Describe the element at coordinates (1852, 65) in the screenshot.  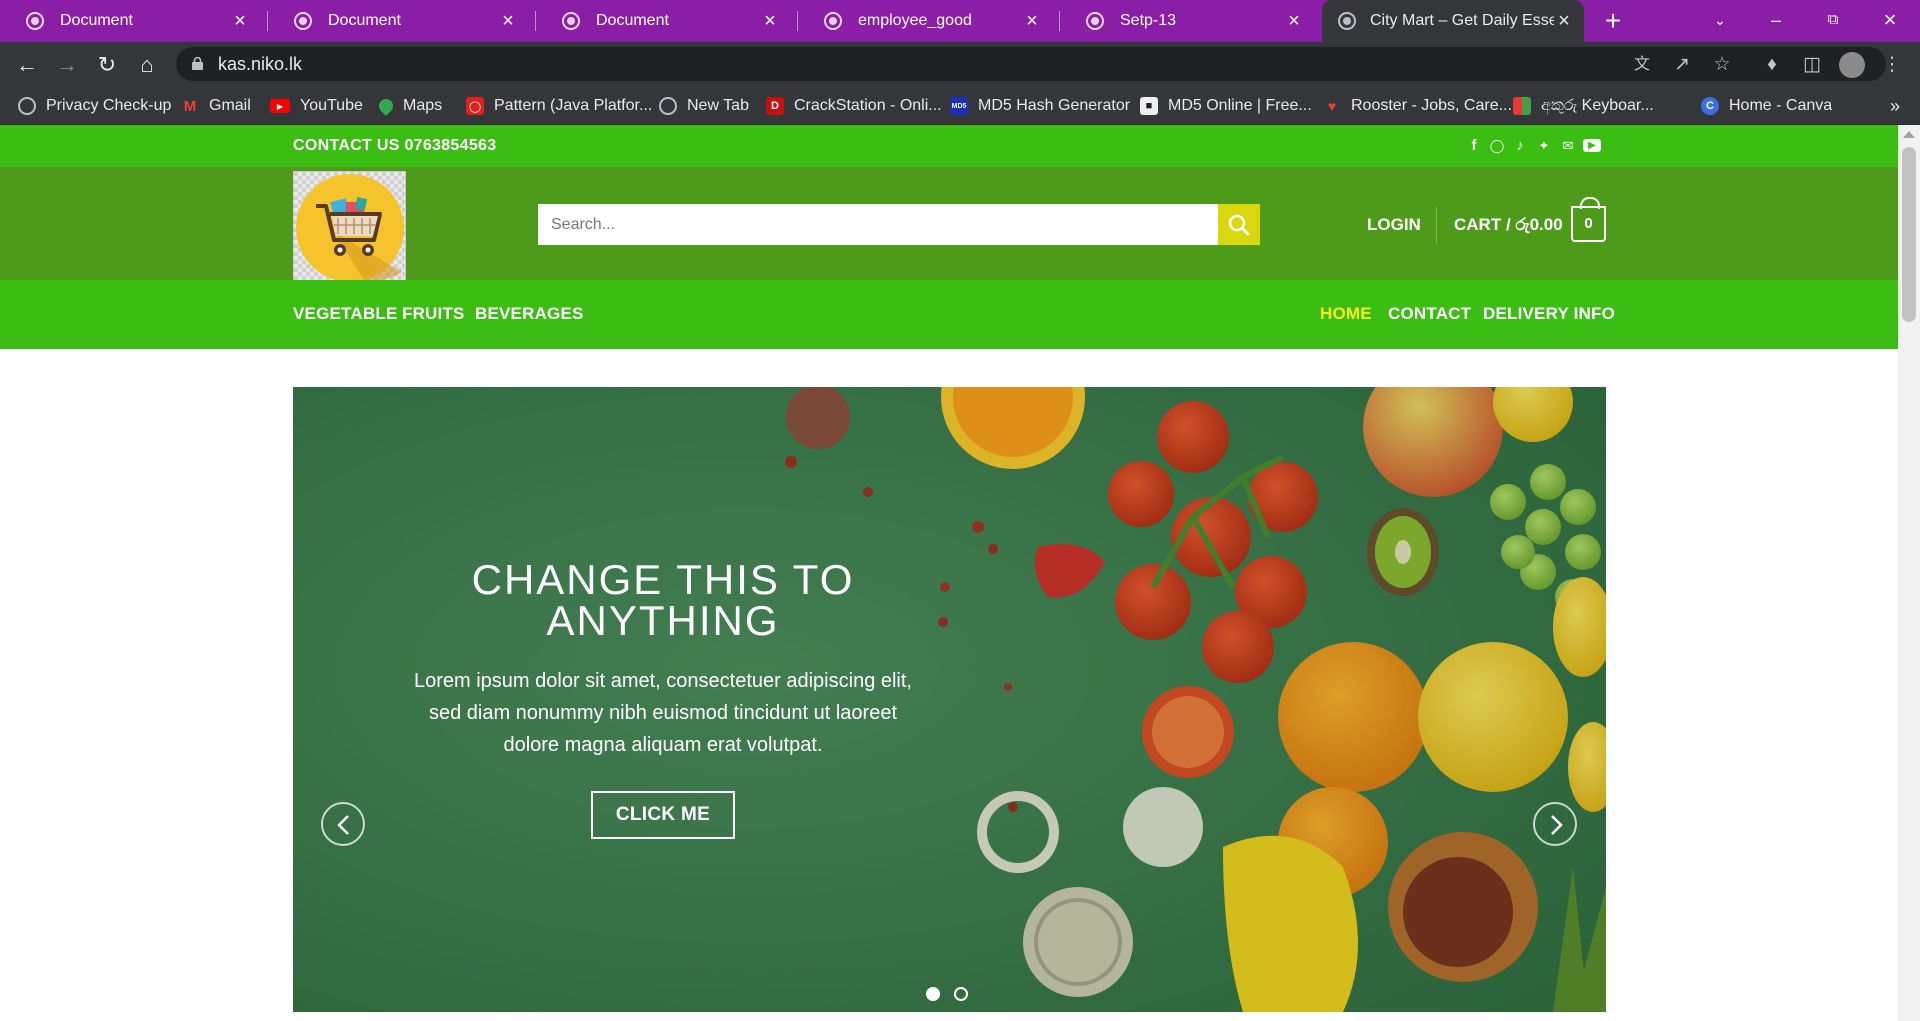
I see `avatar` at that location.